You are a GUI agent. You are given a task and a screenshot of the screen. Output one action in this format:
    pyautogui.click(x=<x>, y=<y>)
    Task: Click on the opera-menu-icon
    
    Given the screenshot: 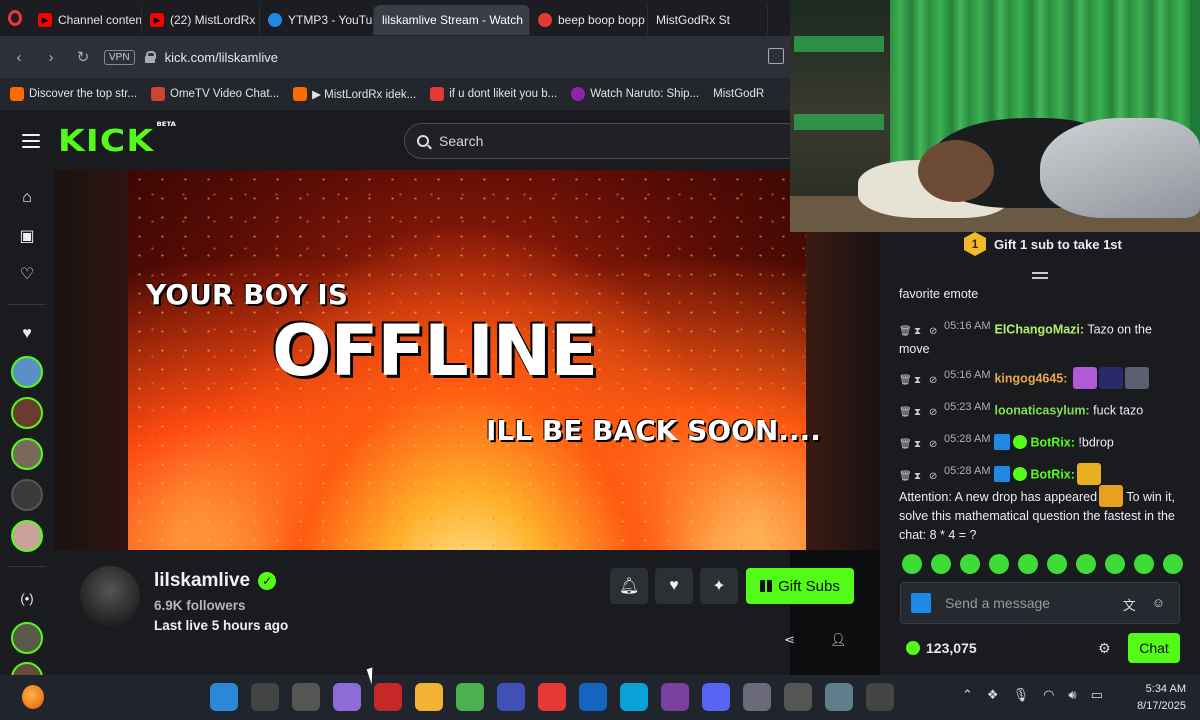 What is the action you would take?
    pyautogui.click(x=15, y=18)
    